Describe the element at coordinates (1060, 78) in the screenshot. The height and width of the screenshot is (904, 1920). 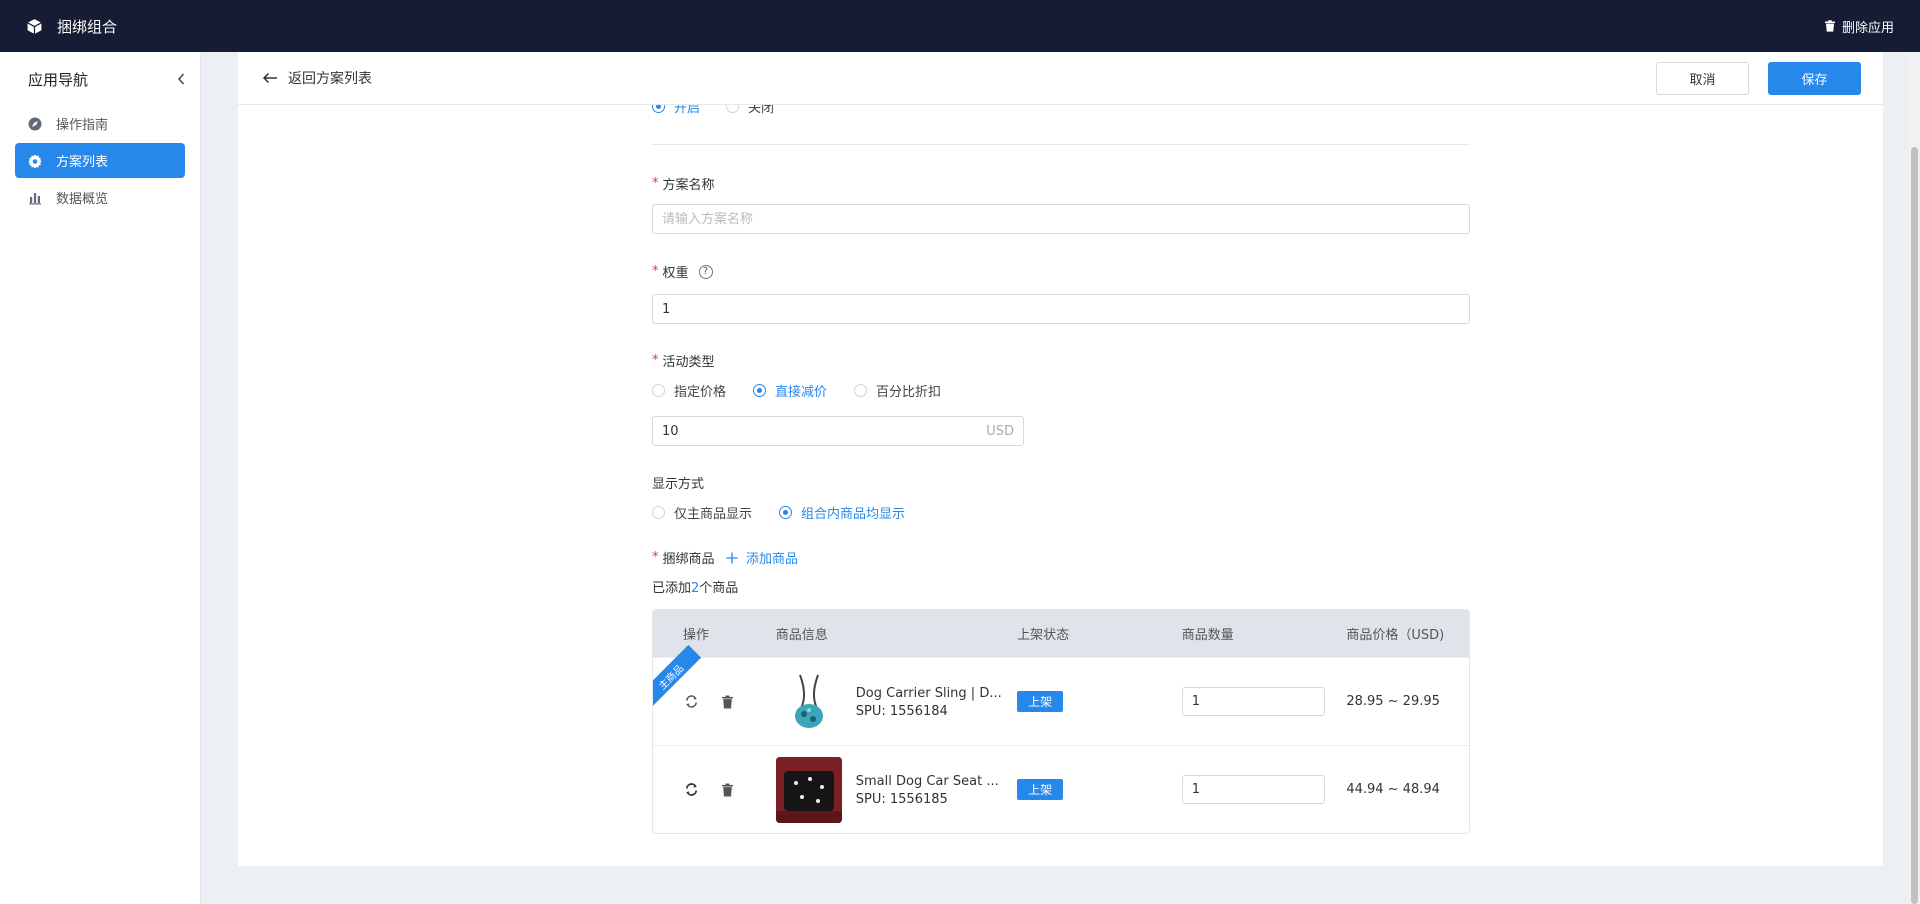
I see `card-header: 返回方案列表 取消 保存` at that location.